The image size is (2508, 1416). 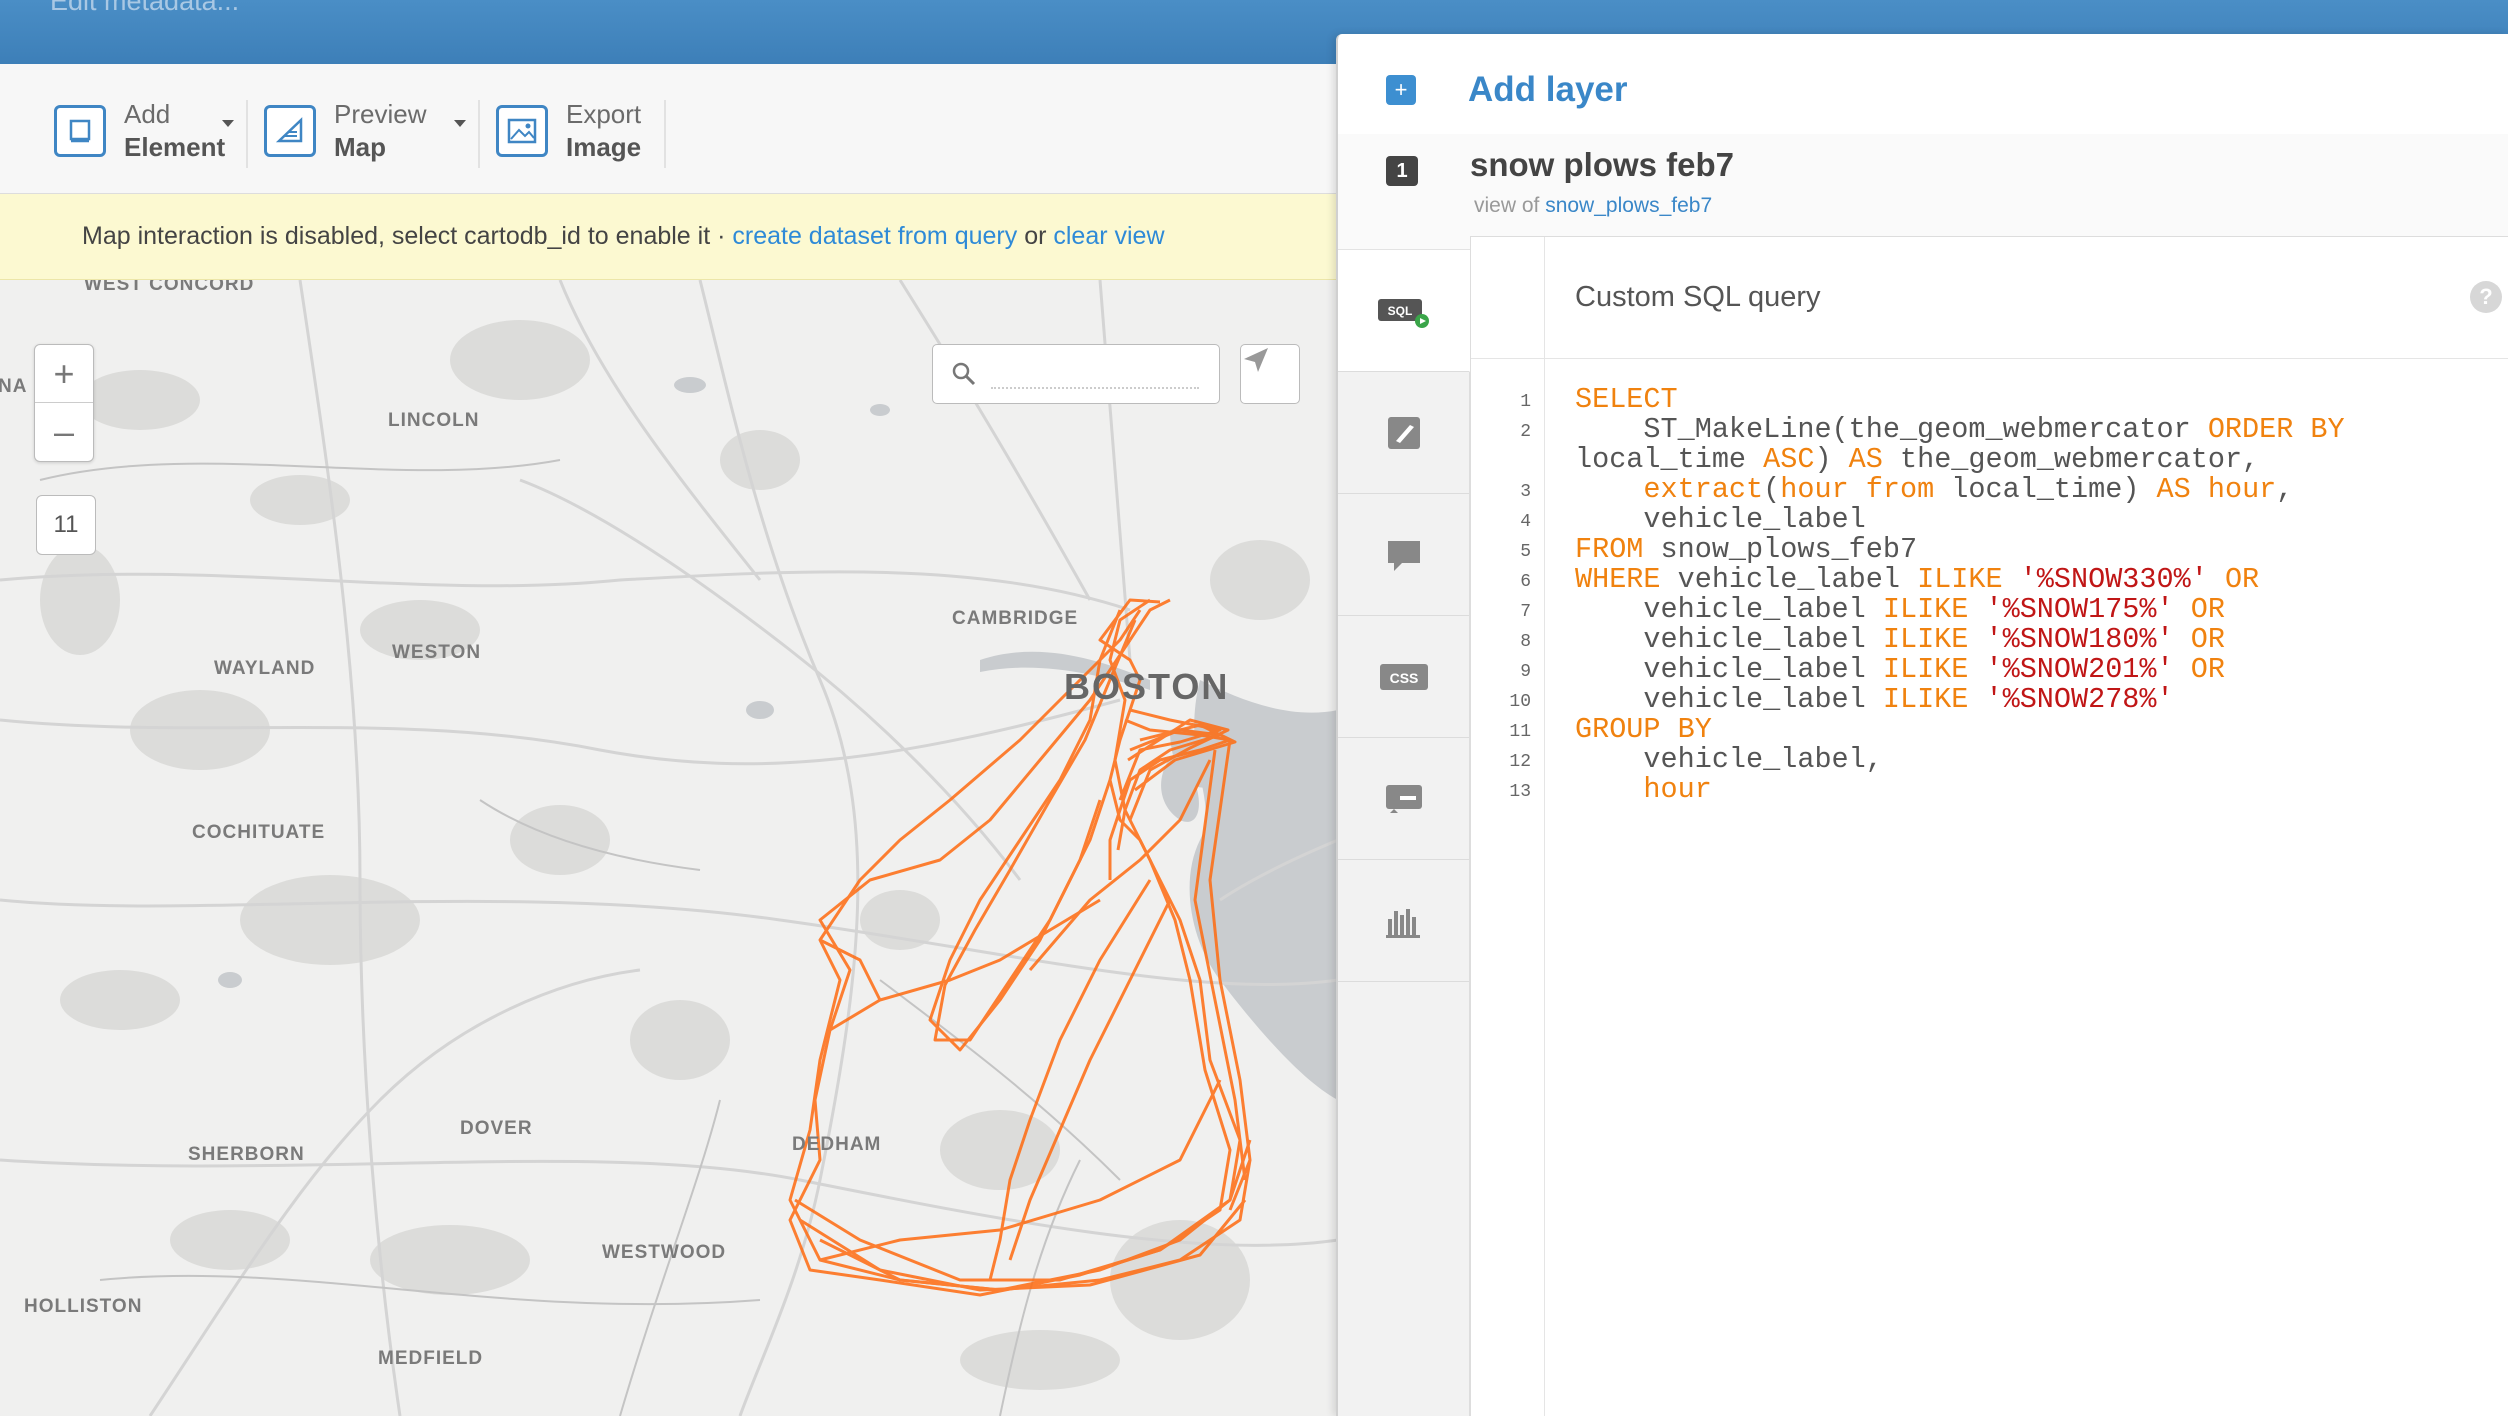 What do you see at coordinates (1669, 459) in the screenshot?
I see `sql-text: local_time` at bounding box center [1669, 459].